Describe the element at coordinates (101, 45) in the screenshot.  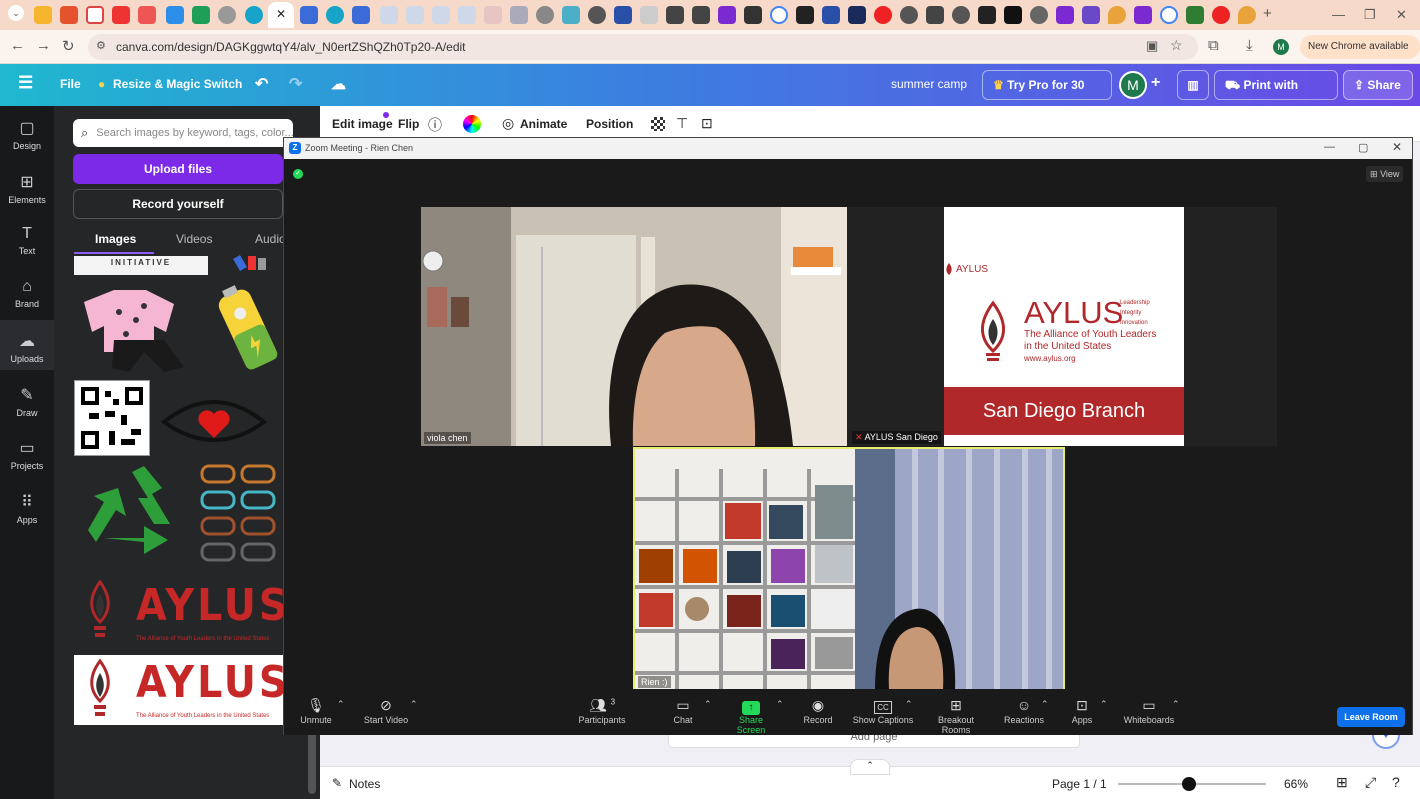
I see `site-info-icon: ⚙` at that location.